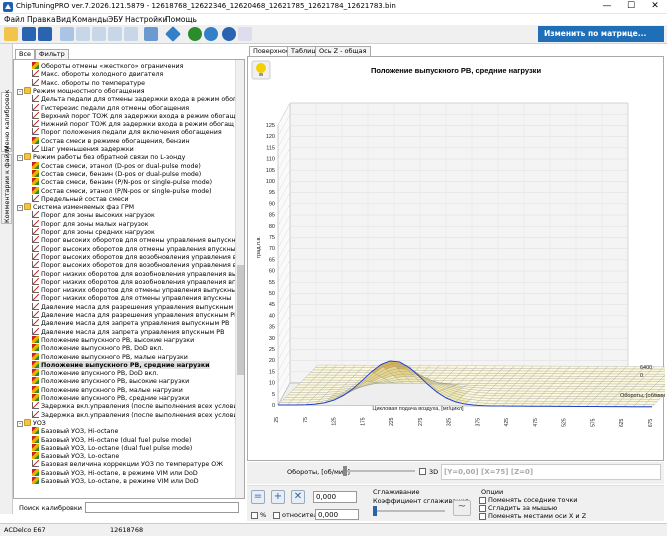 The height and width of the screenshot is (536, 667). I want to click on save-icon, so click(29, 34).